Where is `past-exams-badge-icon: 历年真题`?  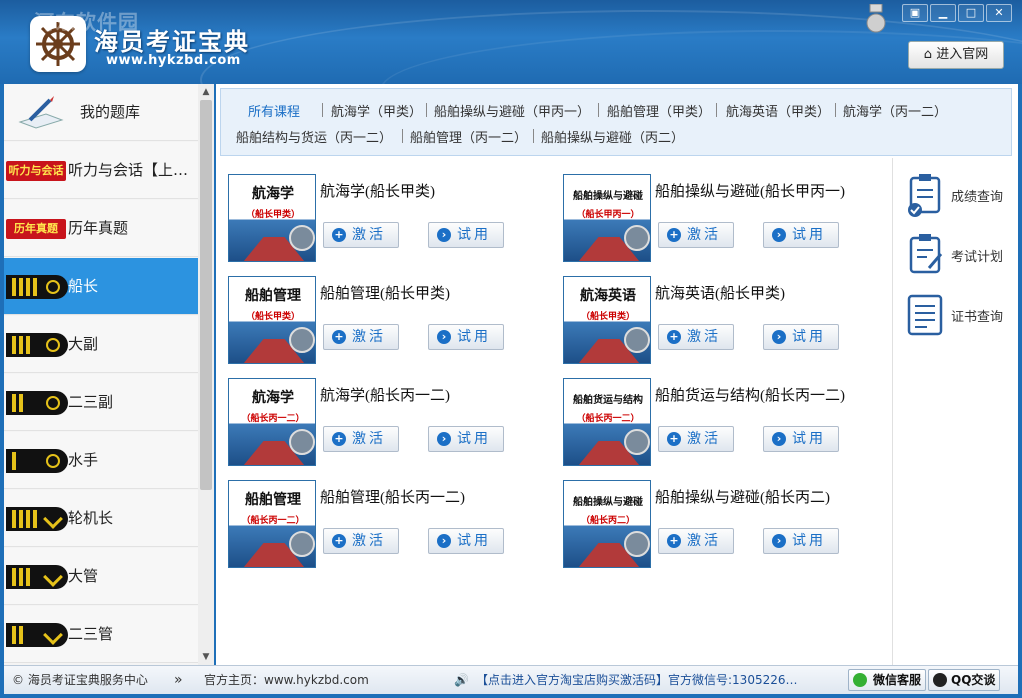 past-exams-badge-icon: 历年真题 is located at coordinates (36, 229).